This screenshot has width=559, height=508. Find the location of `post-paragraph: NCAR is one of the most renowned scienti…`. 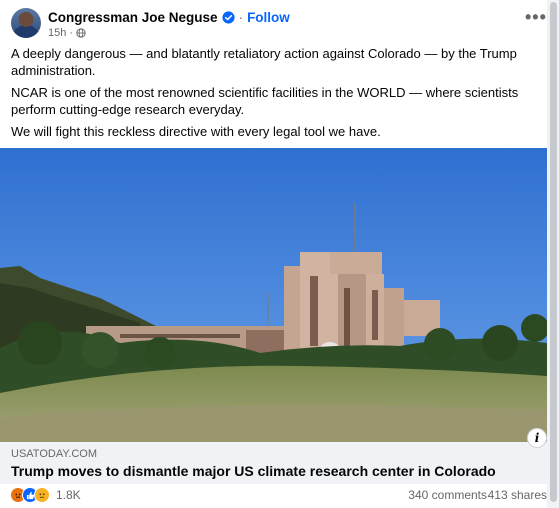

post-paragraph: NCAR is one of the most renowned scienti… is located at coordinates (265, 101).